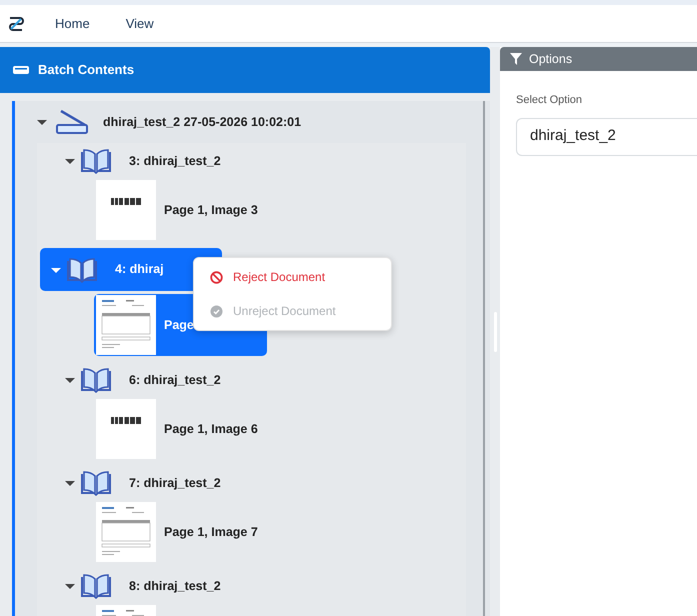 The image size is (697, 616). Describe the element at coordinates (550, 100) in the screenshot. I see `field-label: Select Option` at that location.